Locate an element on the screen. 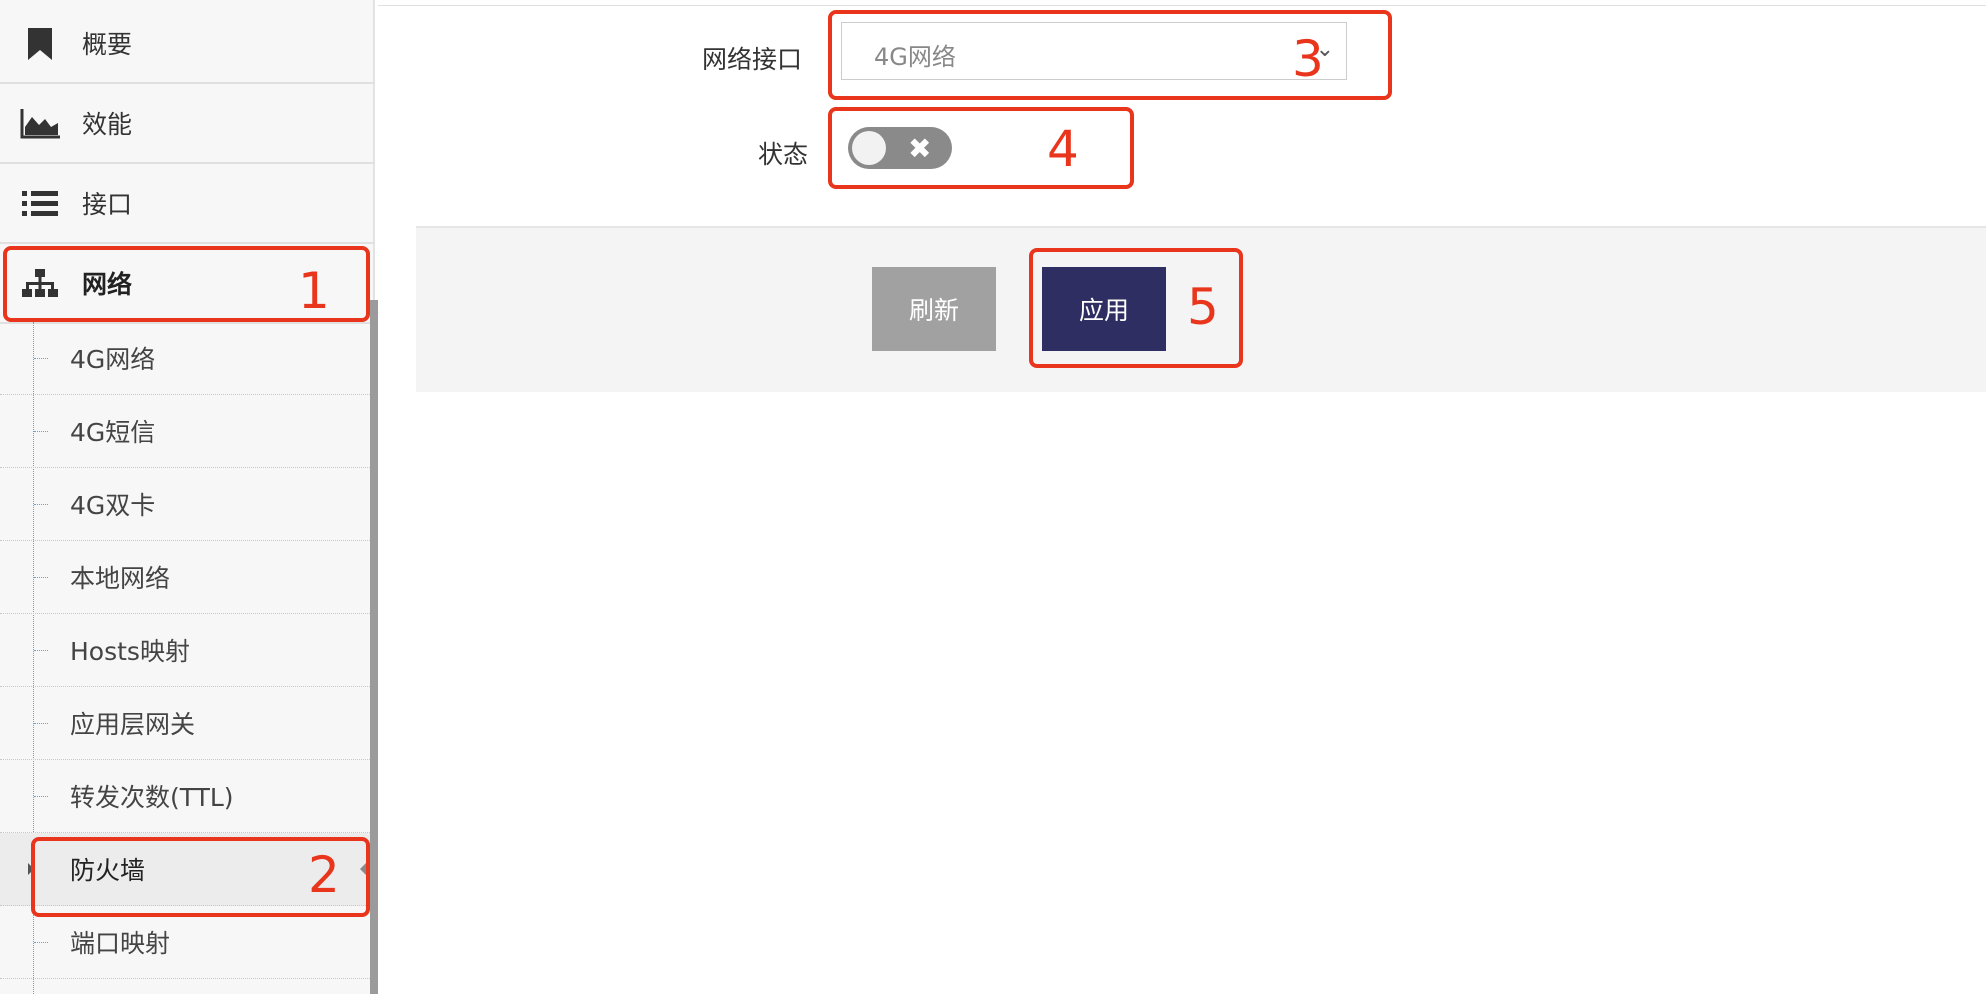 This screenshot has height=994, width=1986. sidebar-item-interface: 接口 is located at coordinates (187, 204).